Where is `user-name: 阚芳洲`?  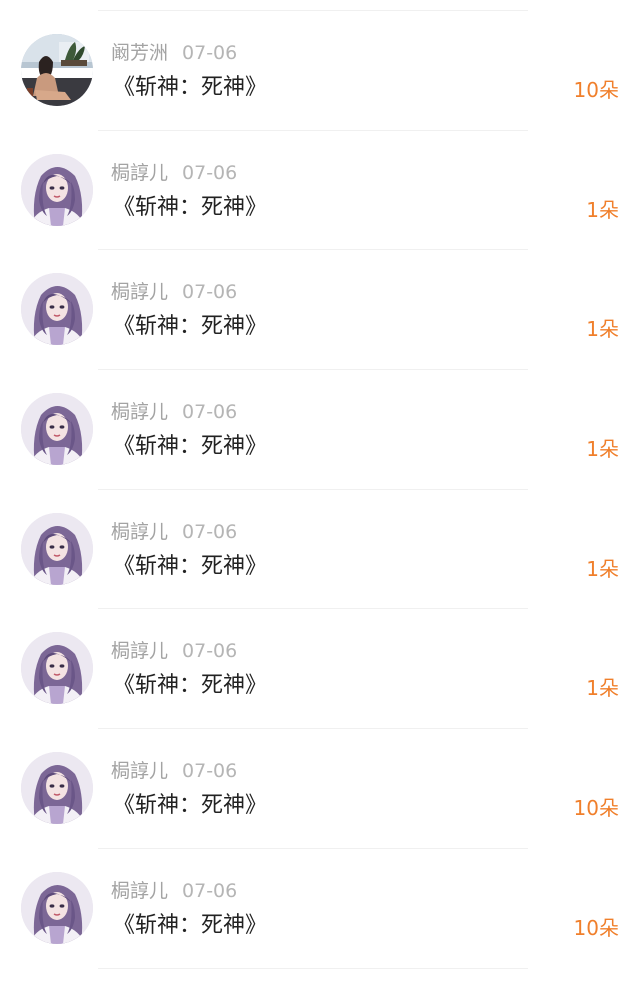
user-name: 阚芳洲 is located at coordinates (139, 53).